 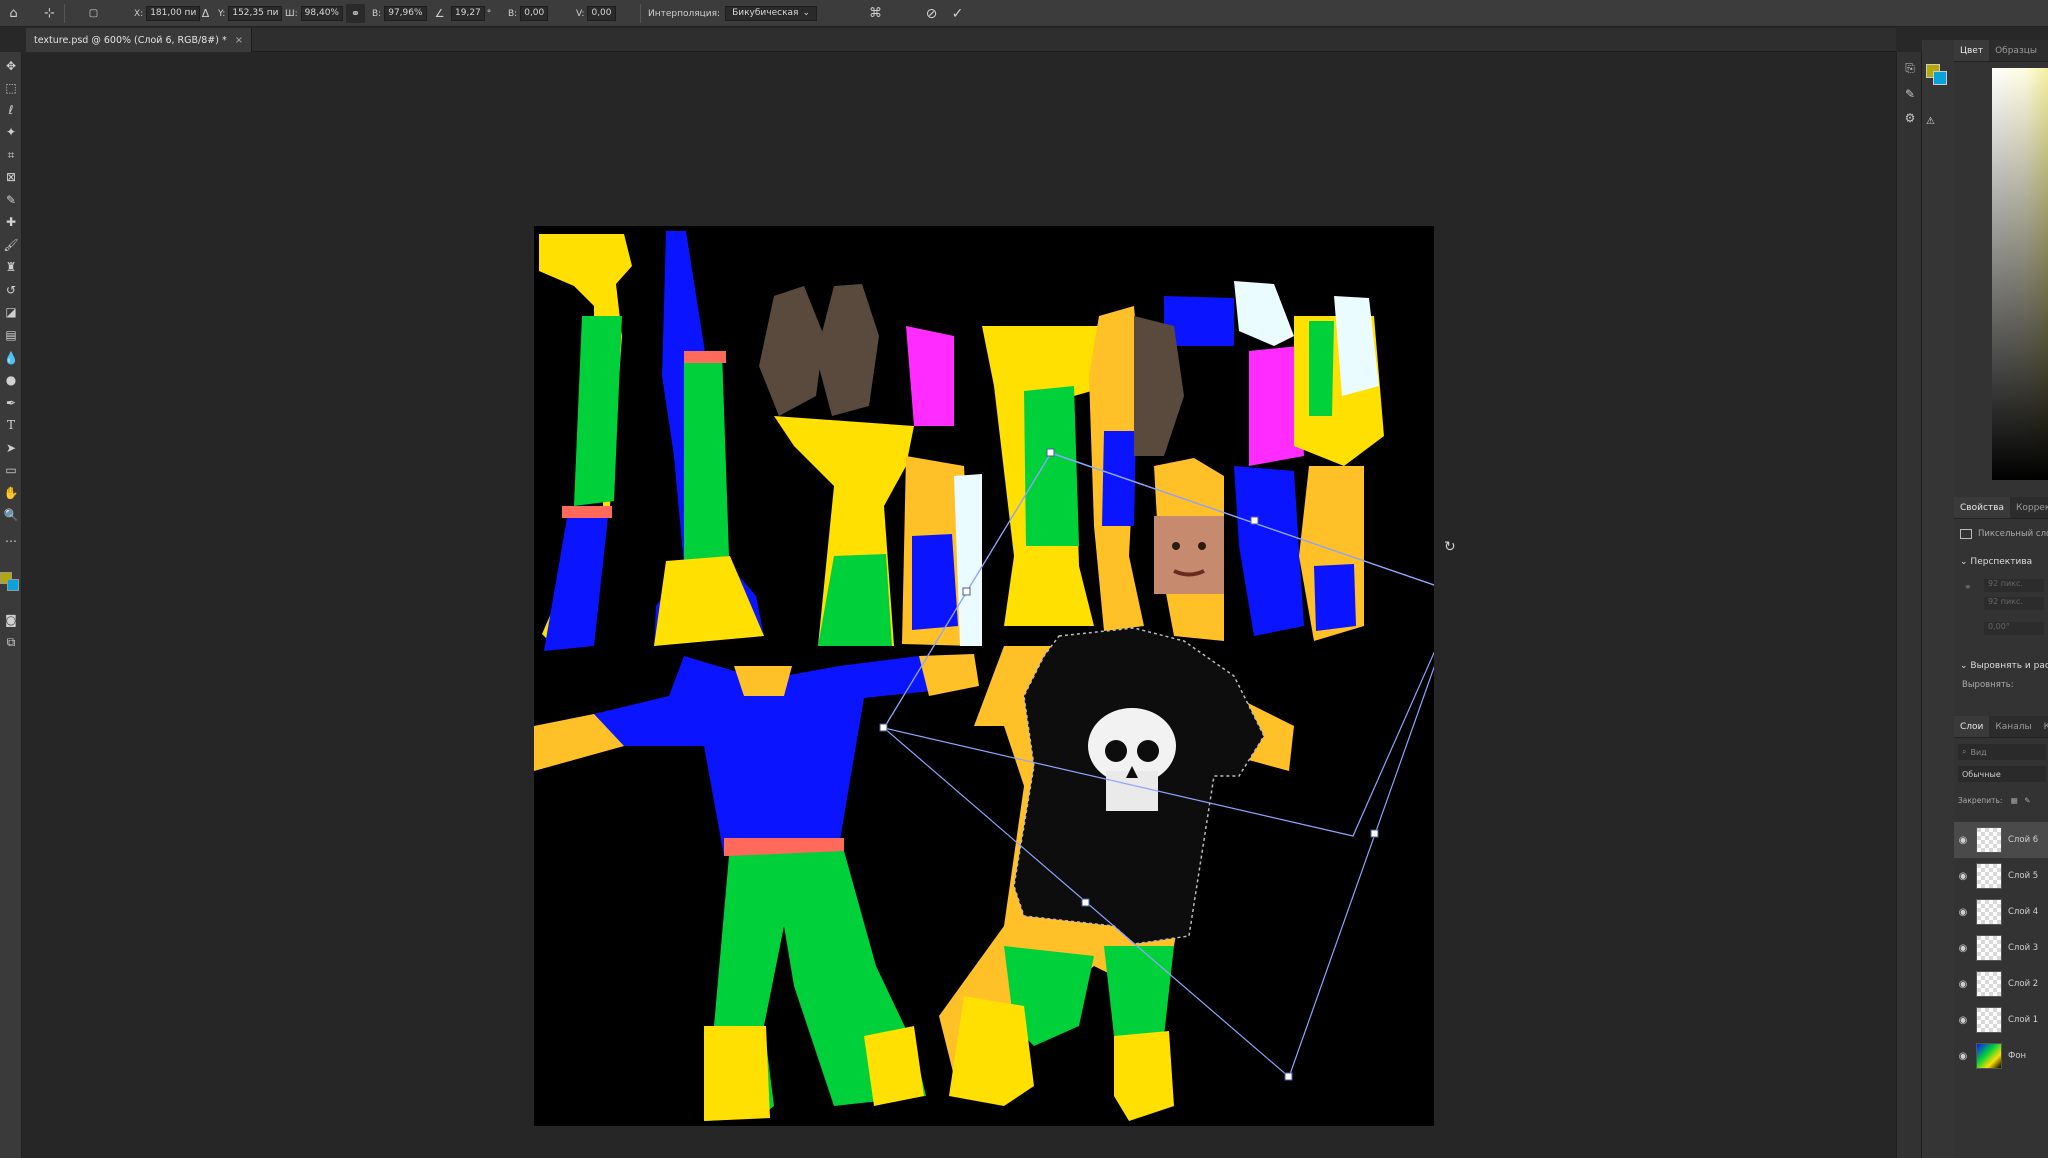 What do you see at coordinates (705, 357) in the screenshot?
I see `second-leg-stripe` at bounding box center [705, 357].